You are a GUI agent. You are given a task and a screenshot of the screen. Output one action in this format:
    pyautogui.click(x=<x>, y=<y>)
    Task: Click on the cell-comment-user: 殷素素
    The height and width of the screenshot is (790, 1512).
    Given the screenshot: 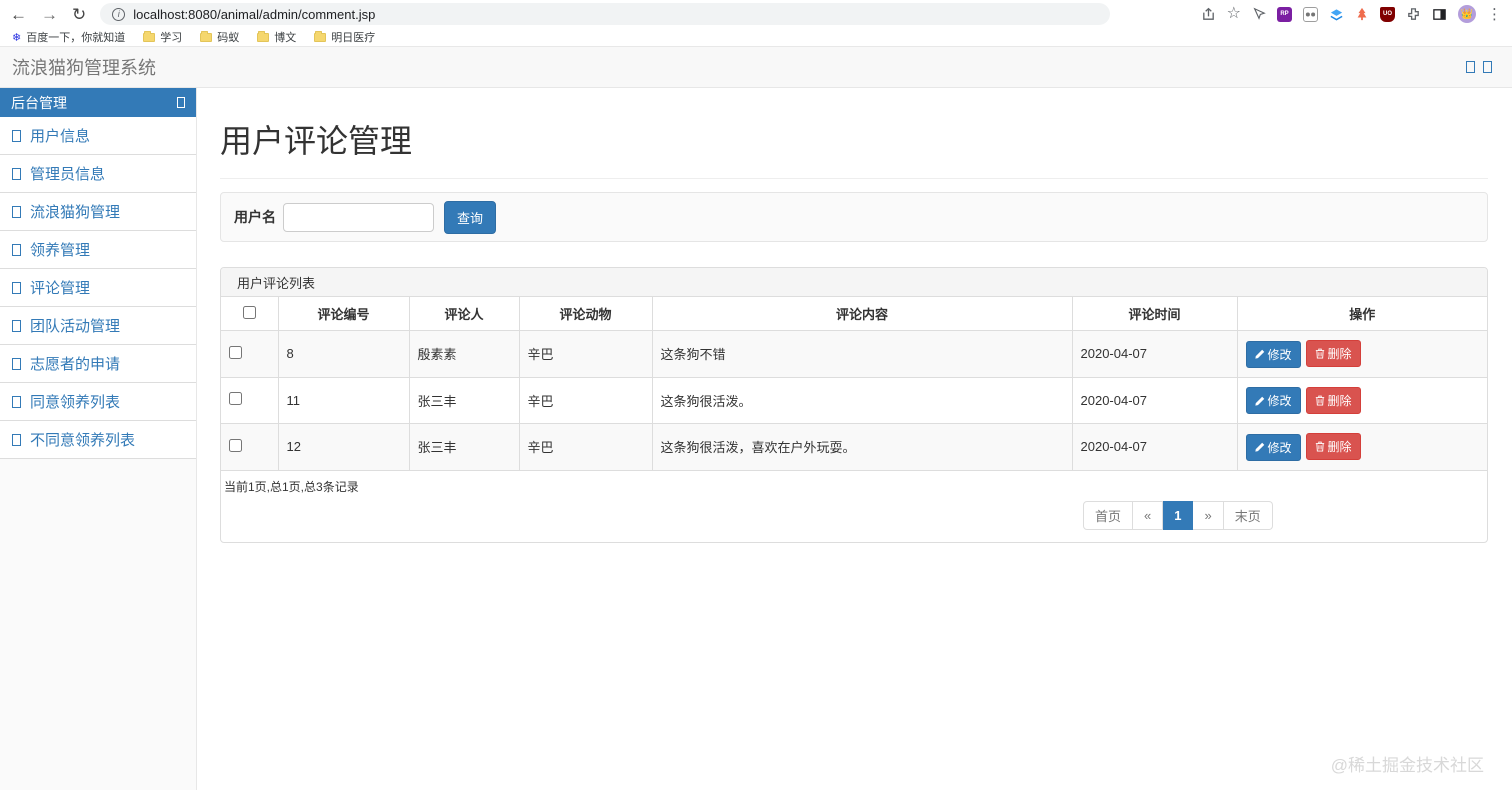 What is the action you would take?
    pyautogui.click(x=464, y=354)
    